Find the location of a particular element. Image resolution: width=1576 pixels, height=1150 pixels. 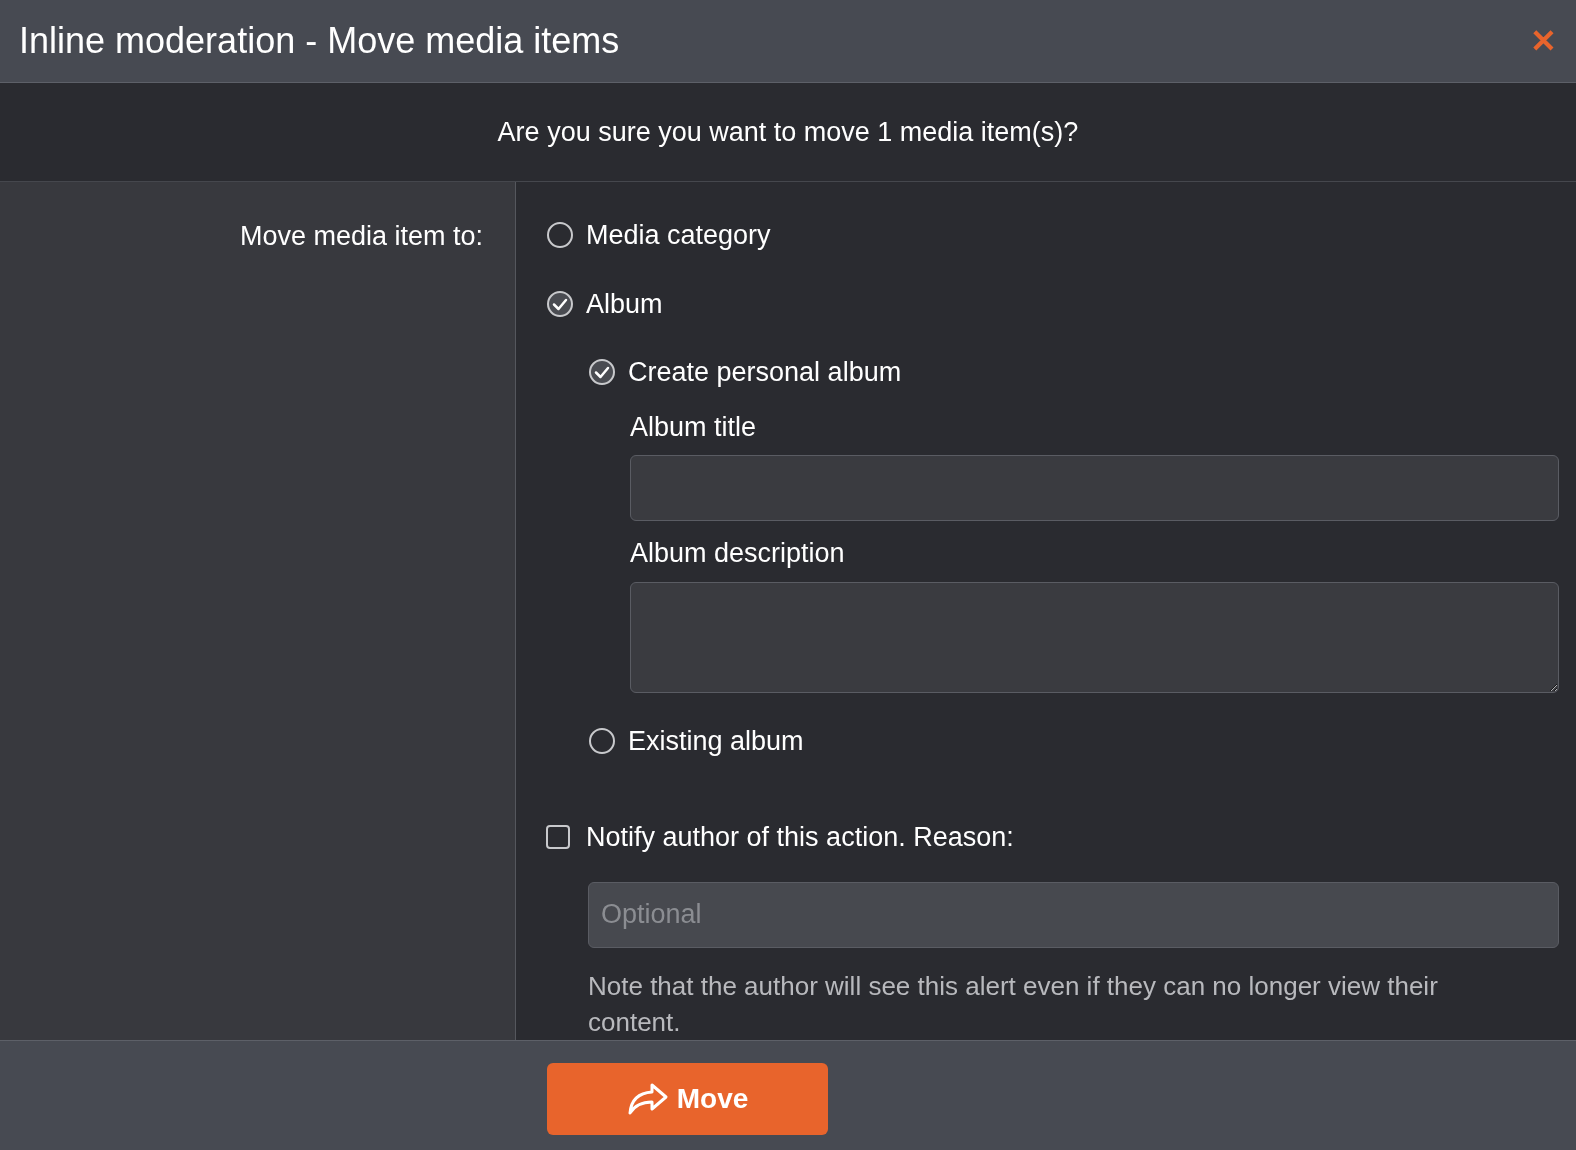

option-label: Album is located at coordinates (624, 303).